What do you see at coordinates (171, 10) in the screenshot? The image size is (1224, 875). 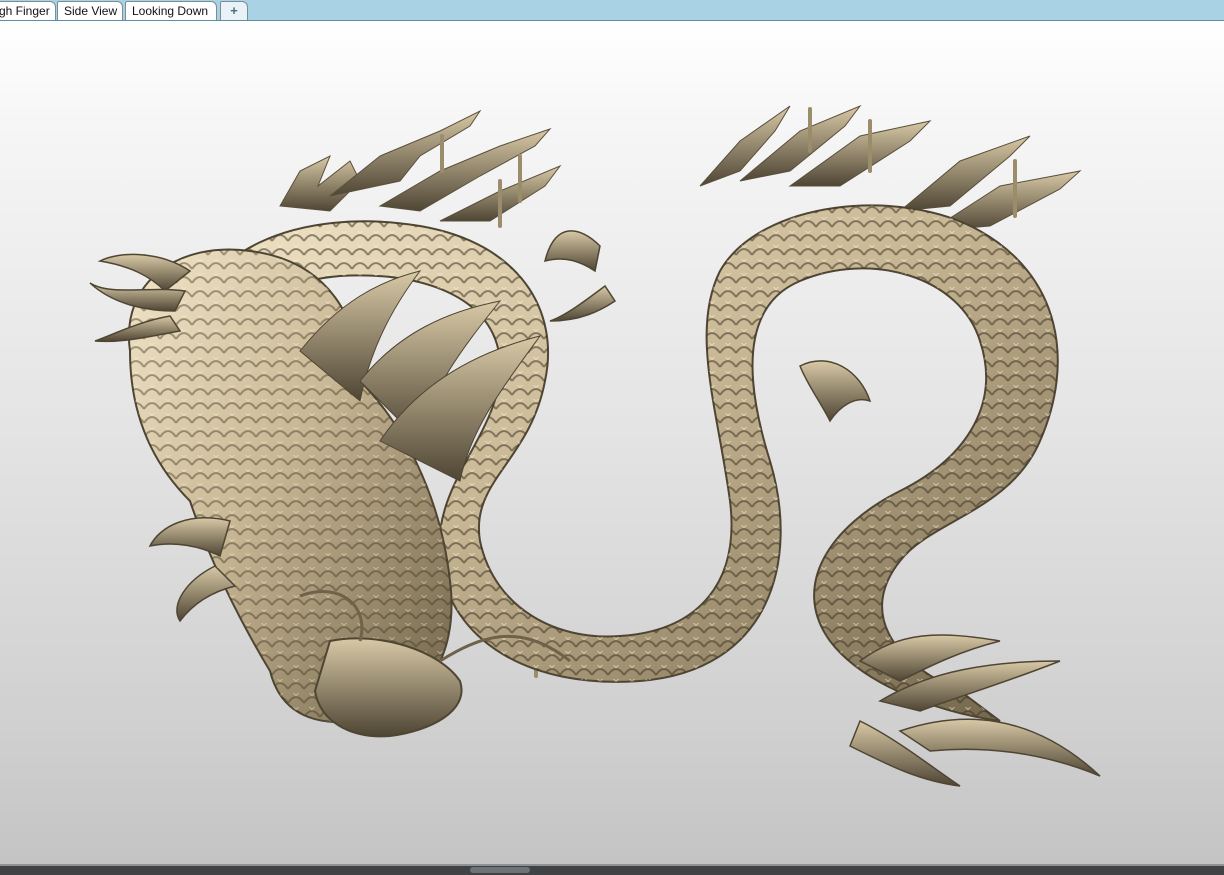 I see `tab-looking-down: Looking Down` at bounding box center [171, 10].